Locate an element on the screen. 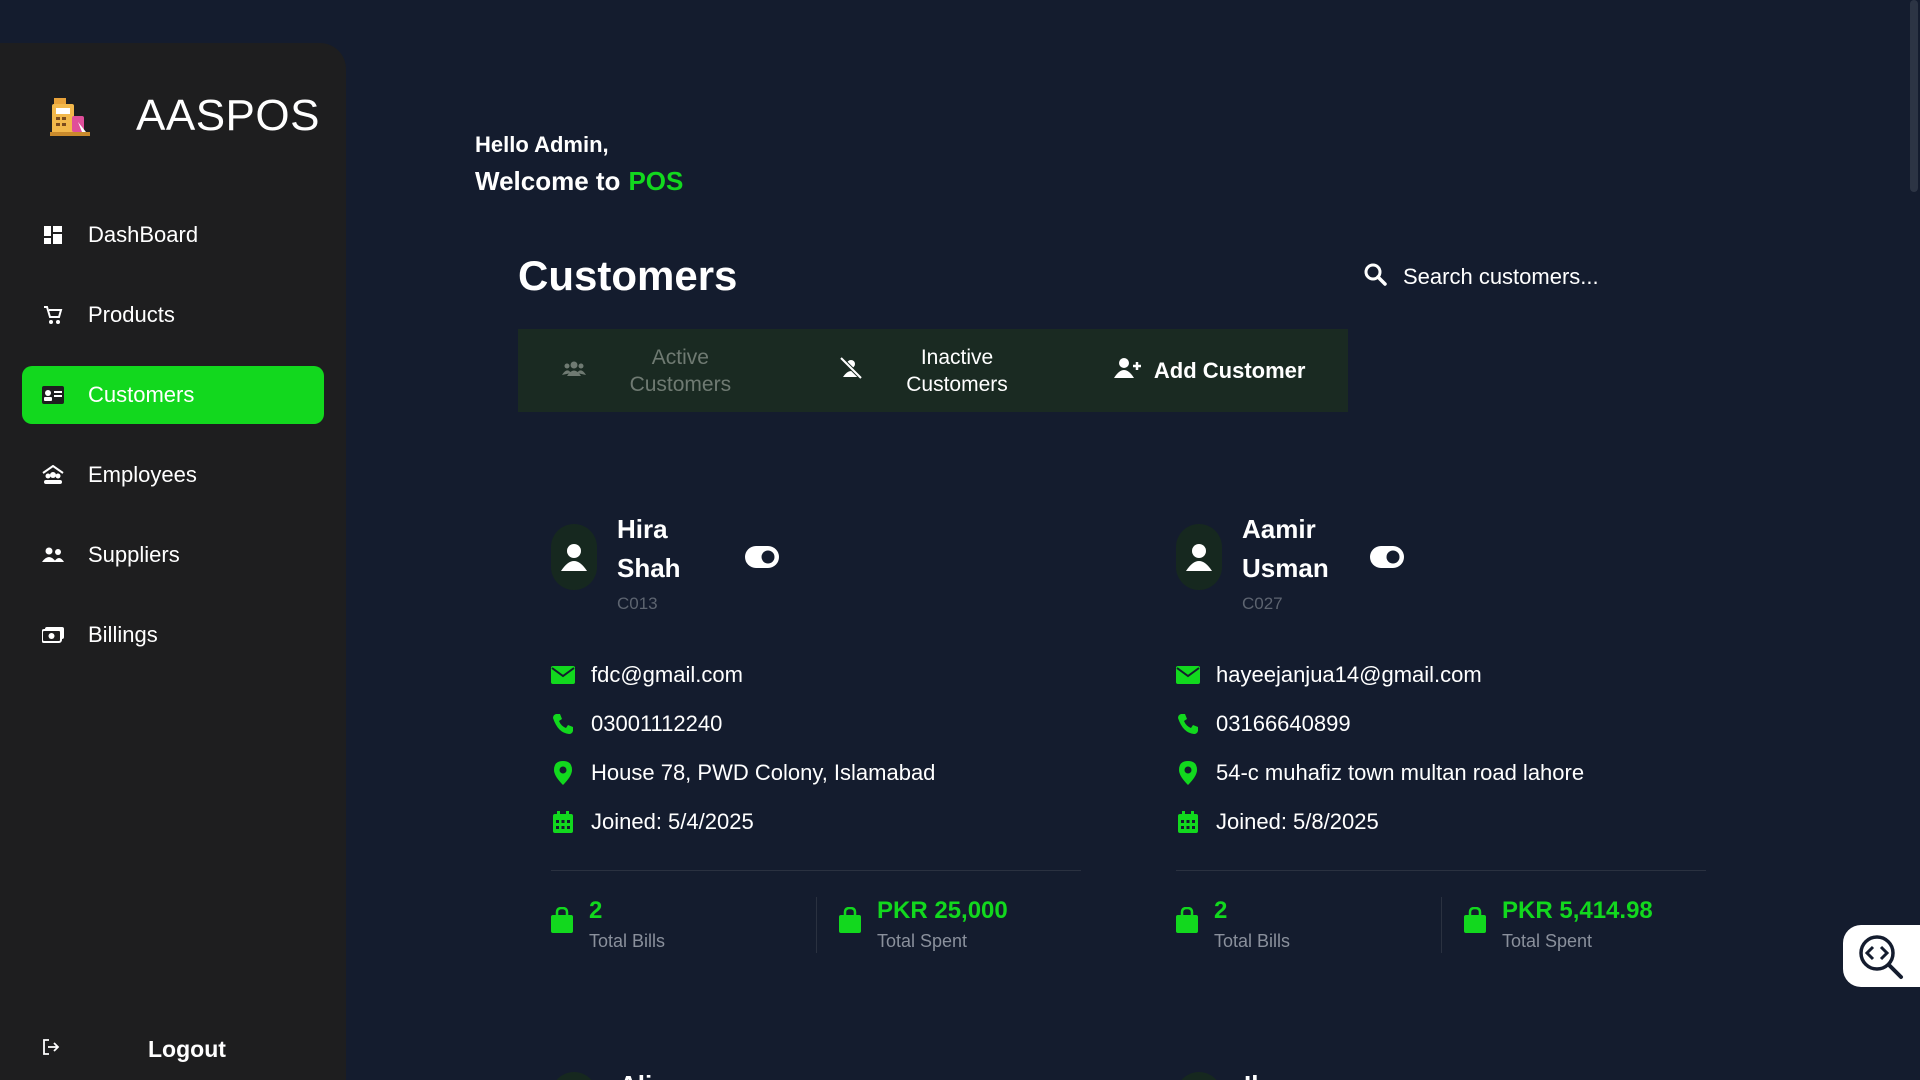 Image resolution: width=1920 pixels, height=1080 pixels. brand-name: AASPOS is located at coordinates (228, 115).